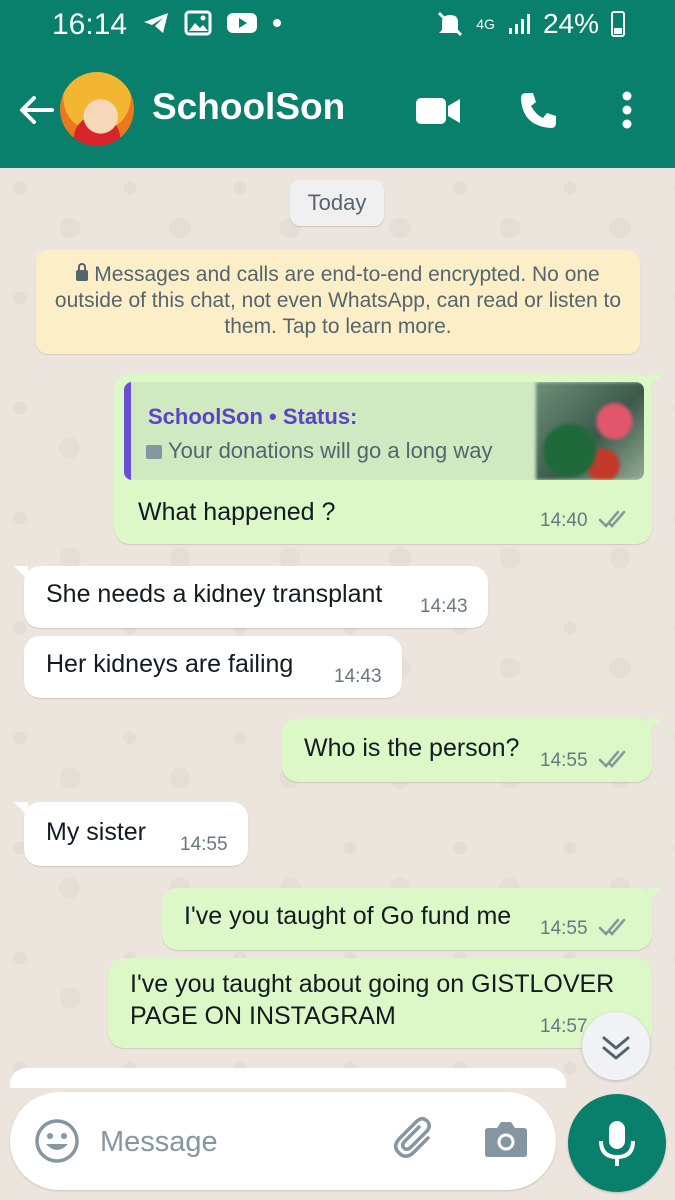  Describe the element at coordinates (348, 916) in the screenshot. I see `message-text: I've you taught of Go fund me` at that location.